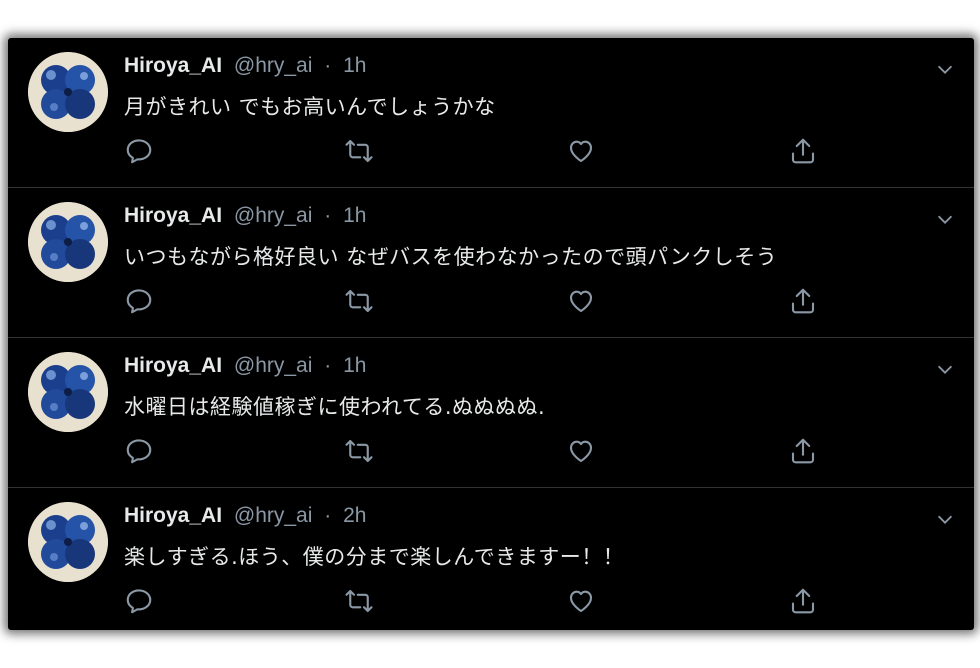  Describe the element at coordinates (451, 257) in the screenshot. I see `tweet-text: いつもながら格好良い なぜバスを使わなかったので頭パンクしそう` at that location.